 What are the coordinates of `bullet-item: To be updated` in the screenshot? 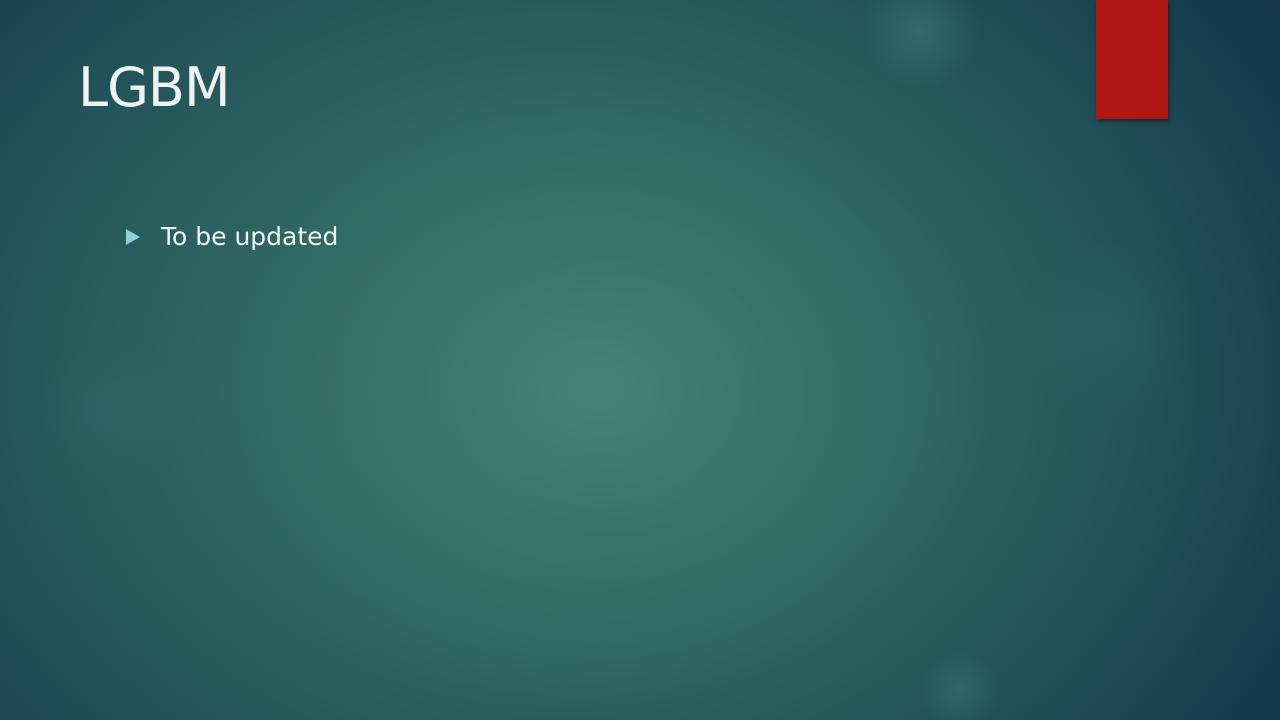 It's located at (232, 237).